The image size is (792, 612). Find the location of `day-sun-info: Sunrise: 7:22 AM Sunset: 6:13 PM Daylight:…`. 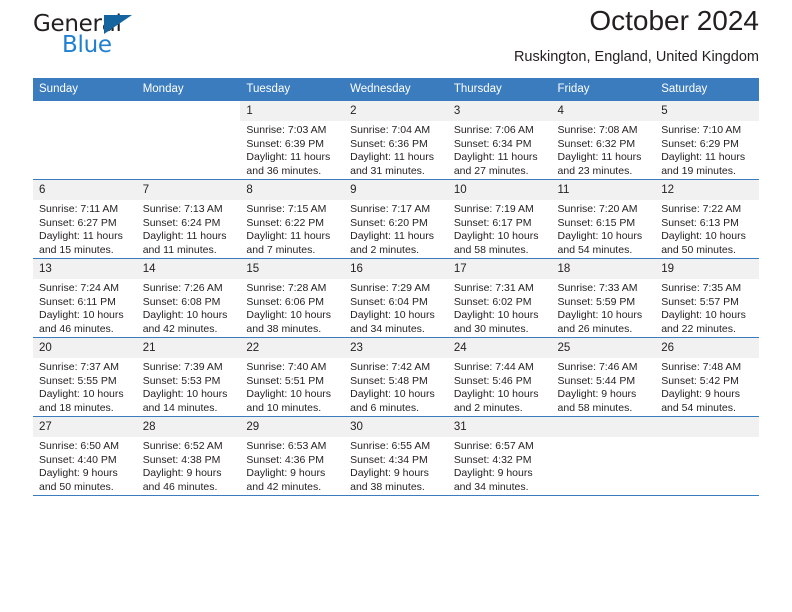

day-sun-info: Sunrise: 7:22 AM Sunset: 6:13 PM Daylight:… is located at coordinates (707, 228).